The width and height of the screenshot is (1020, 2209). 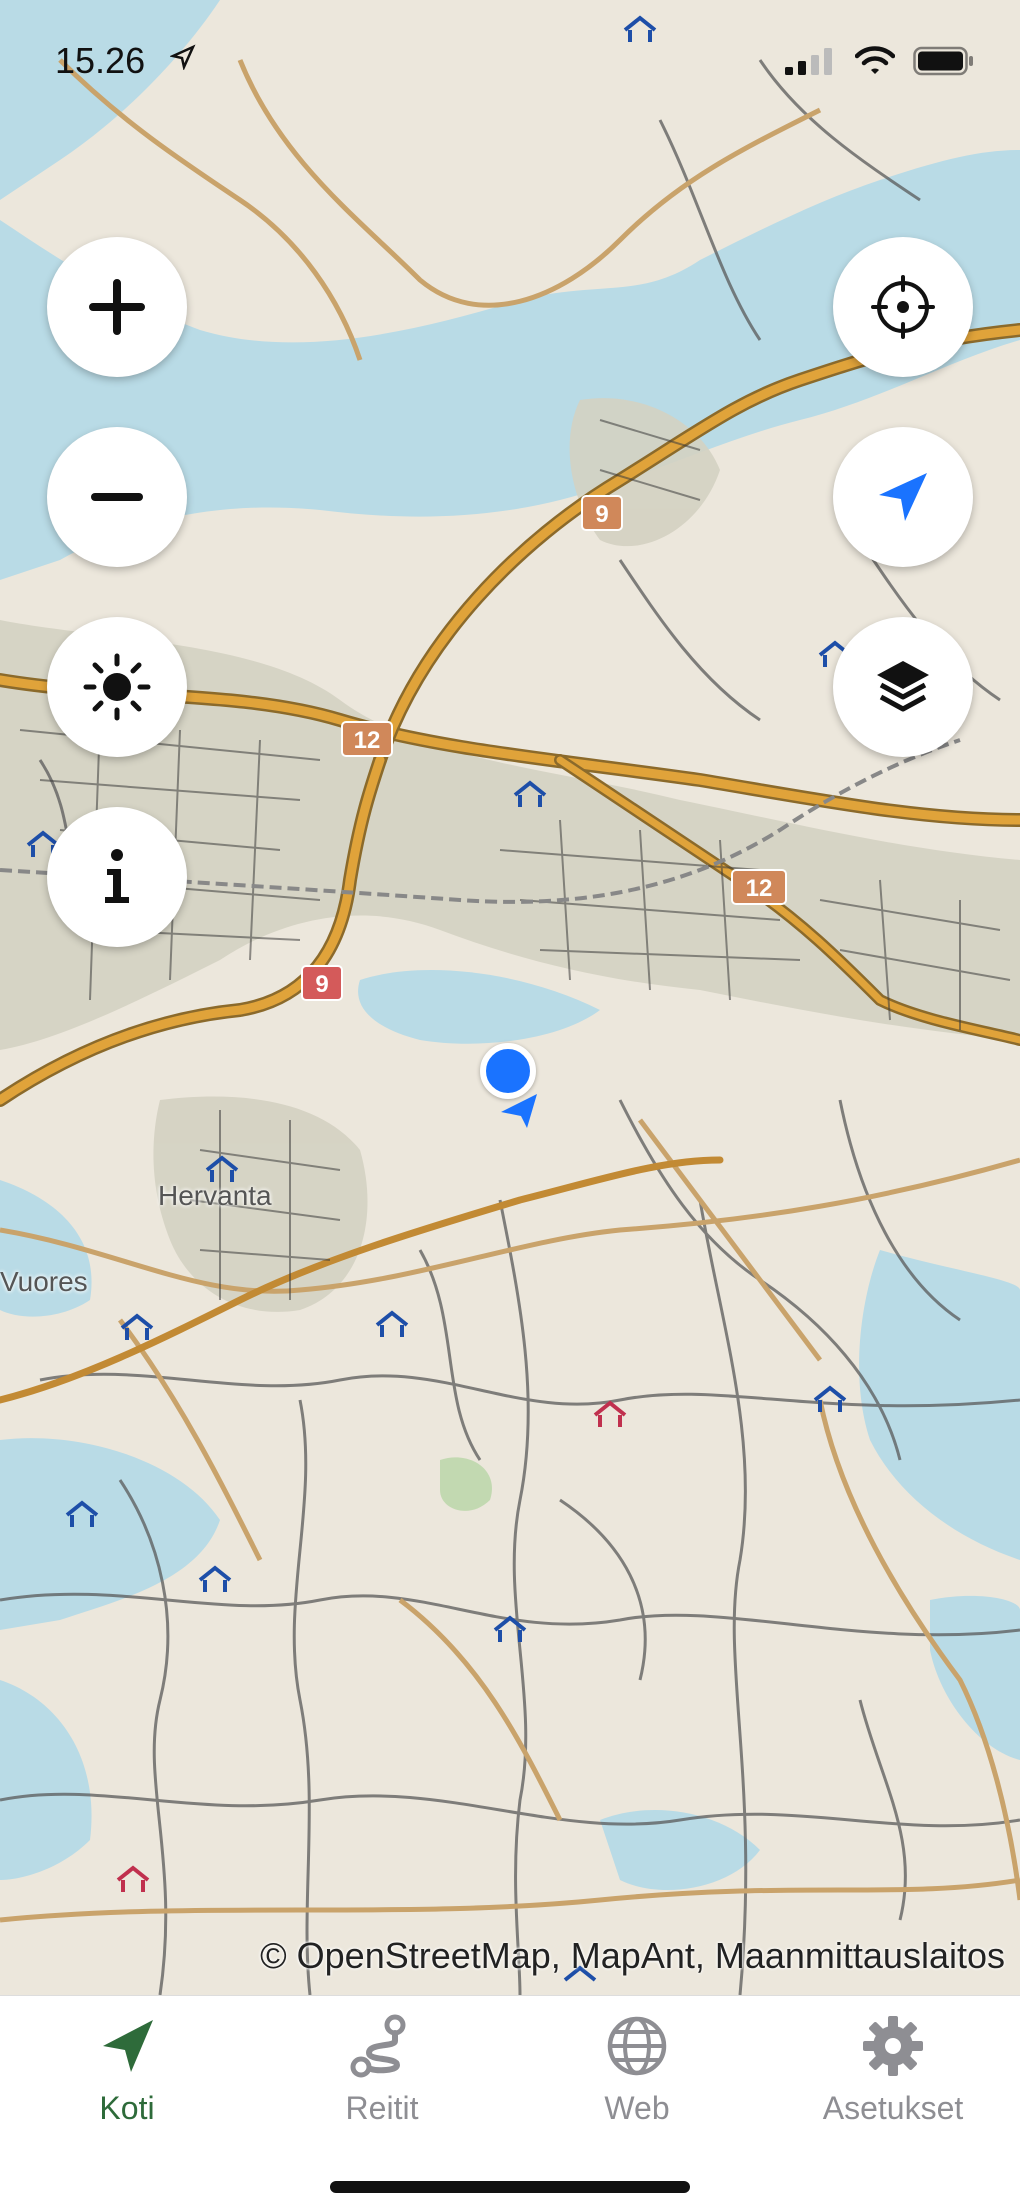 I want to click on tab-asetukset: Asetukset, so click(x=893, y=2076).